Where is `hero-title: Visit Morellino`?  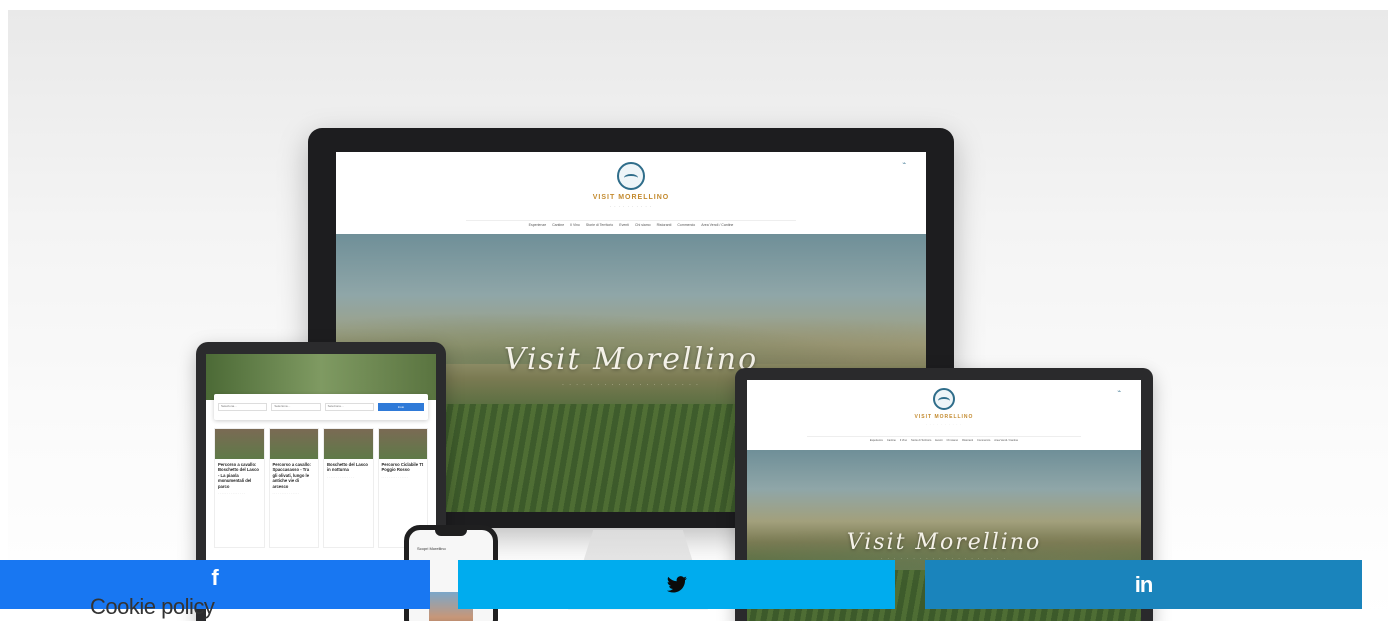
hero-title: Visit Morellino is located at coordinates (944, 542).